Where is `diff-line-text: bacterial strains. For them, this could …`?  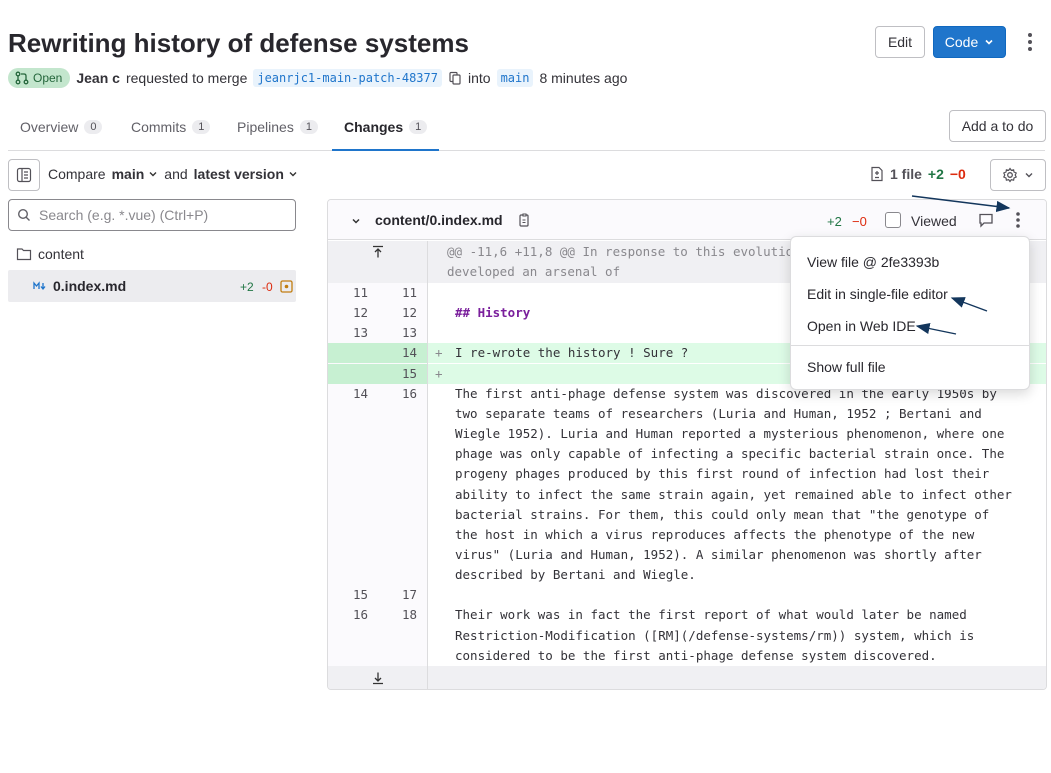
diff-line-text: bacterial strains. For them, this could … is located at coordinates (722, 514).